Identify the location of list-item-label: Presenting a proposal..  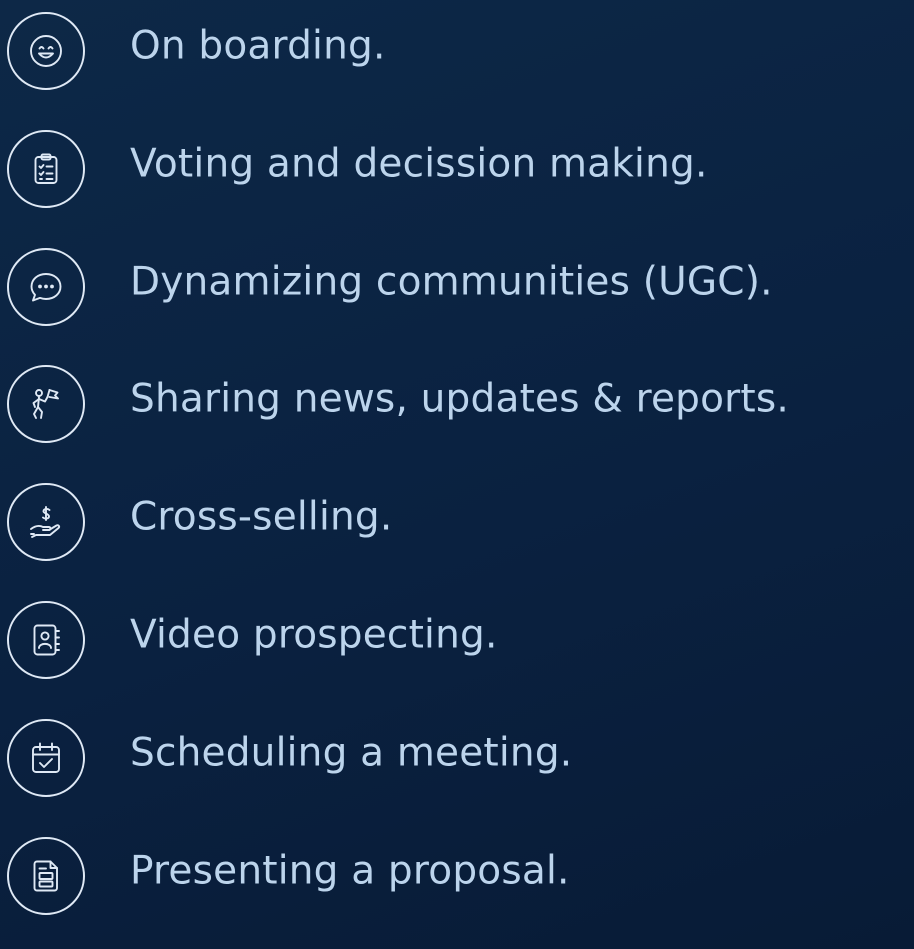
(350, 871).